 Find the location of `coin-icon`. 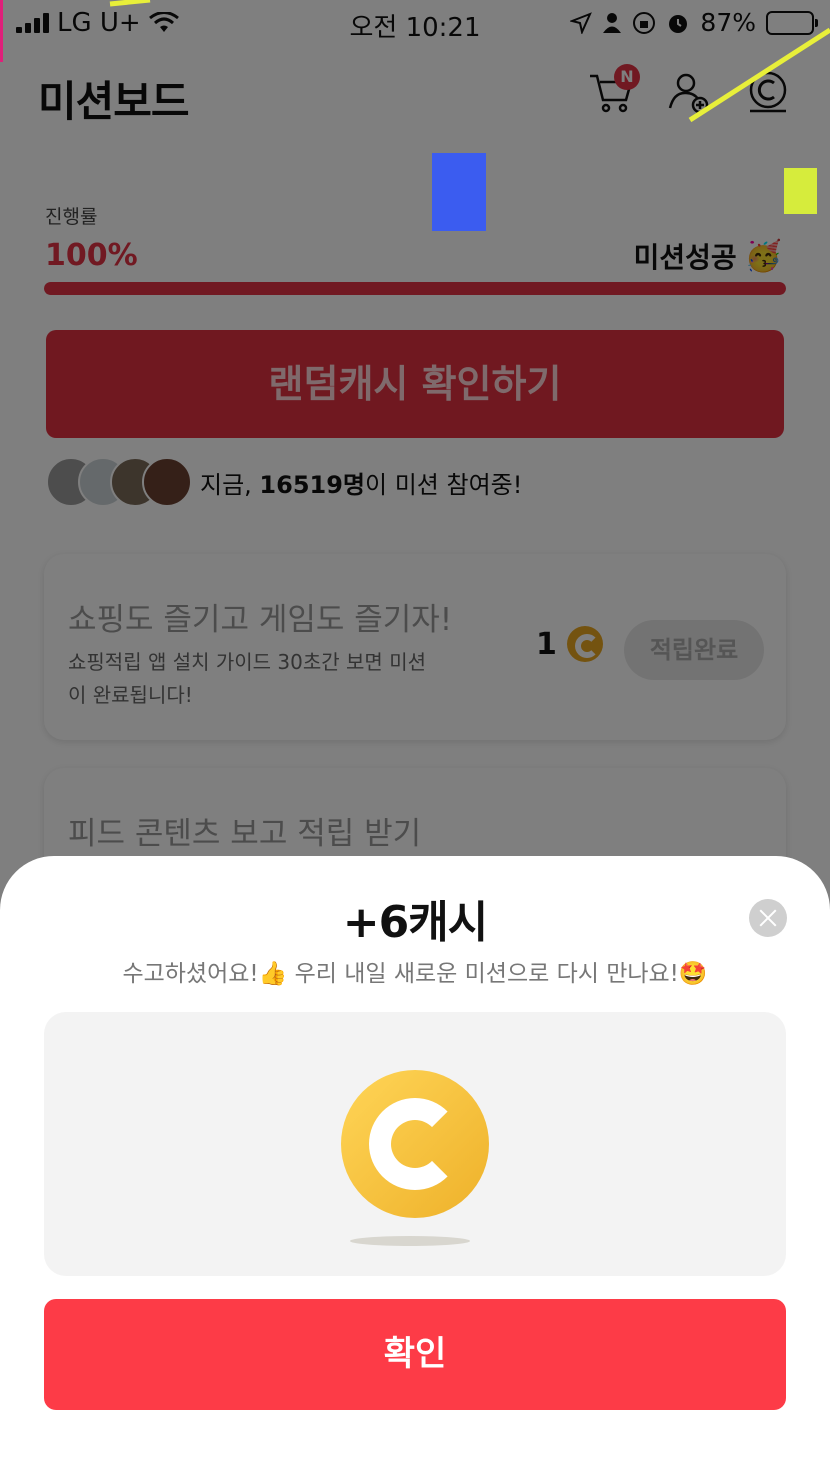

coin-icon is located at coordinates (415, 1144).